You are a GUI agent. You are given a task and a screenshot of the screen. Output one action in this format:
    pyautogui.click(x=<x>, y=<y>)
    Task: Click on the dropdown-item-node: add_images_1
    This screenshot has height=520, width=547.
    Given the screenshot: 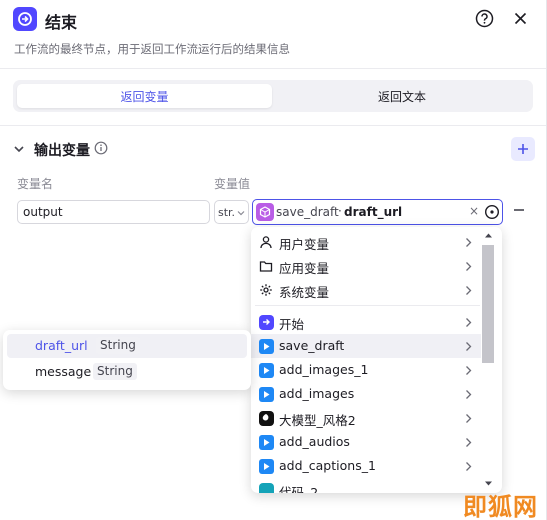 What is the action you would take?
    pyautogui.click(x=366, y=370)
    